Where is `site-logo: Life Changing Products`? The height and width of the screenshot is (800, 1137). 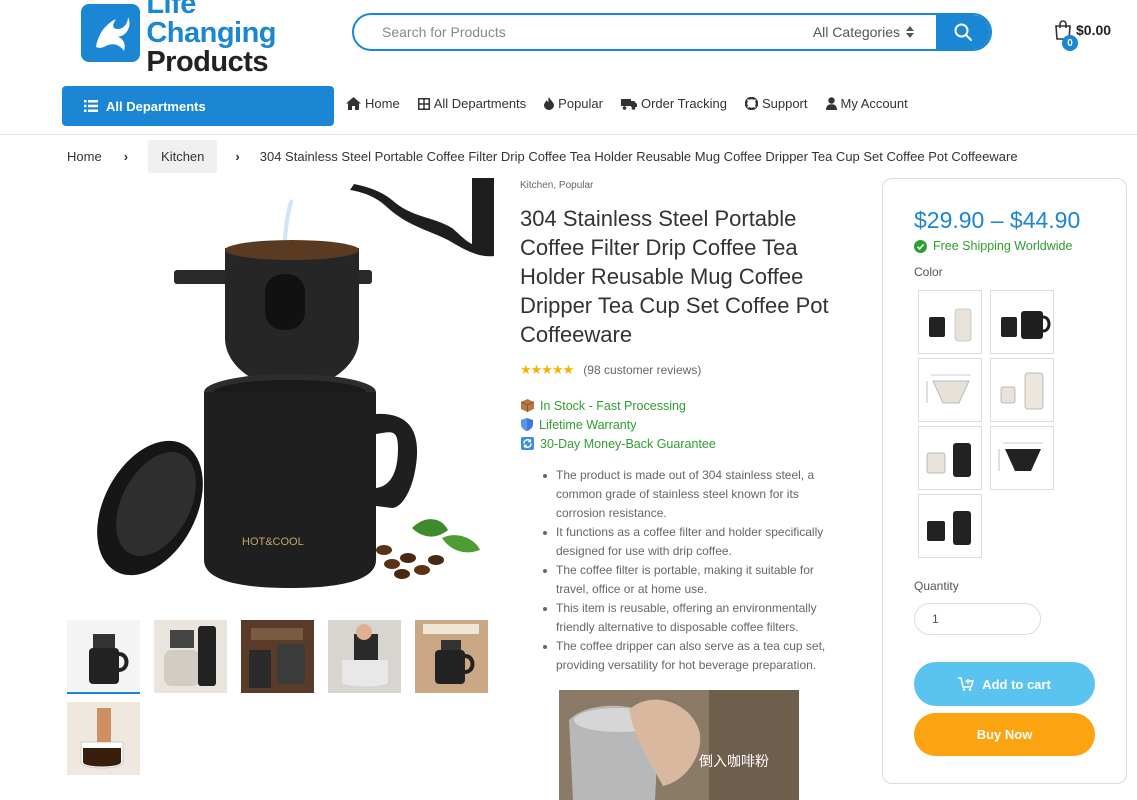 site-logo: Life Changing Products is located at coordinates (206, 38).